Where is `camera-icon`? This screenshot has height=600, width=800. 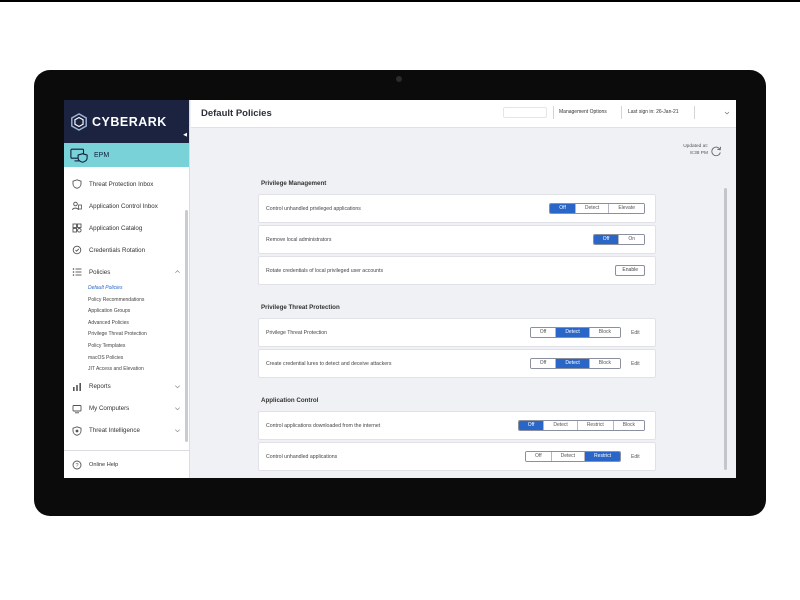 camera-icon is located at coordinates (399, 79).